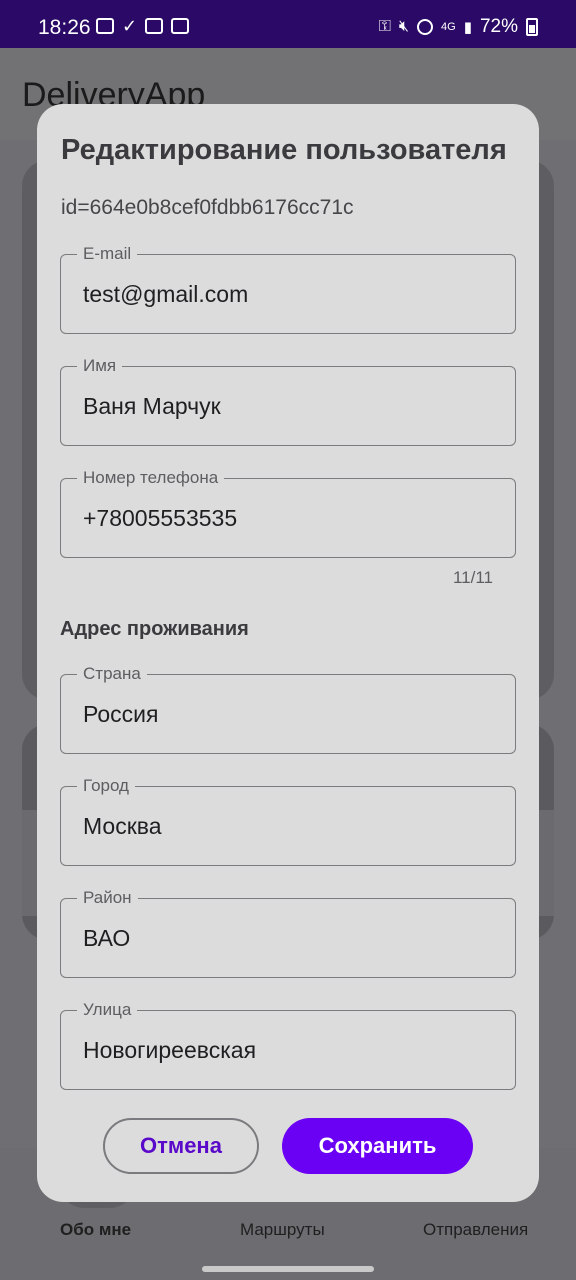 The width and height of the screenshot is (576, 1280). Describe the element at coordinates (151, 478) in the screenshot. I see `phone-label: Номер телефона` at that location.